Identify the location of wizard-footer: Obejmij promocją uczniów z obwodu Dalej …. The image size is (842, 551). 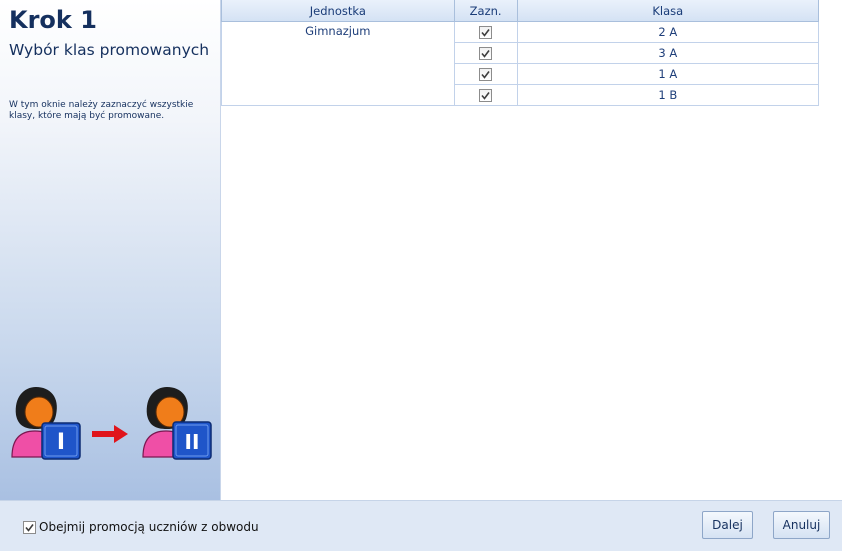
(421, 525).